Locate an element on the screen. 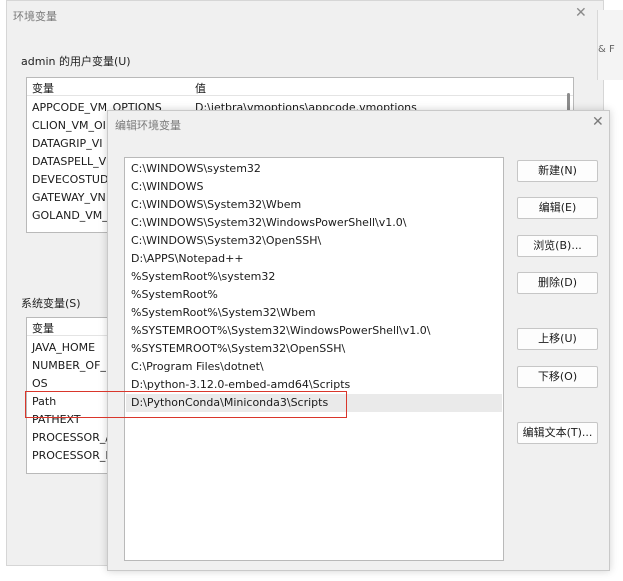 The width and height of the screenshot is (623, 581). dialog-title: 编辑环境变量 is located at coordinates (148, 125).